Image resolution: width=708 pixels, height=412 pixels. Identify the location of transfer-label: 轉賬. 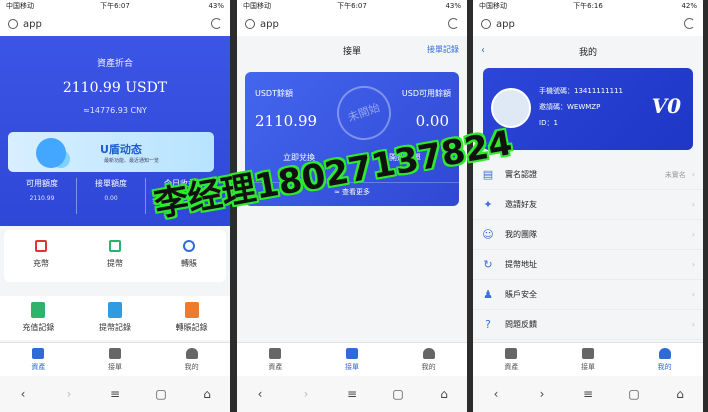
(189, 263).